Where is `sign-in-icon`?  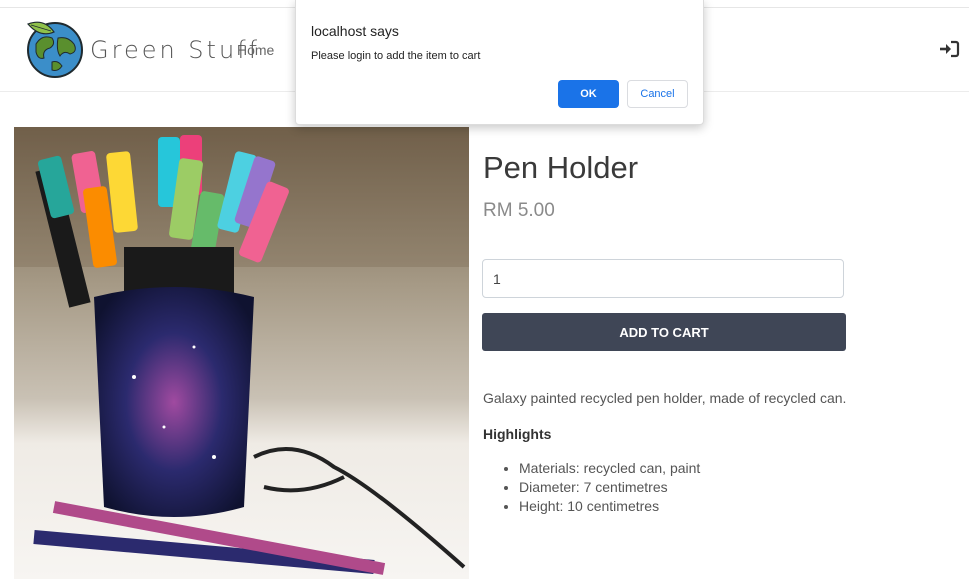 sign-in-icon is located at coordinates (949, 49).